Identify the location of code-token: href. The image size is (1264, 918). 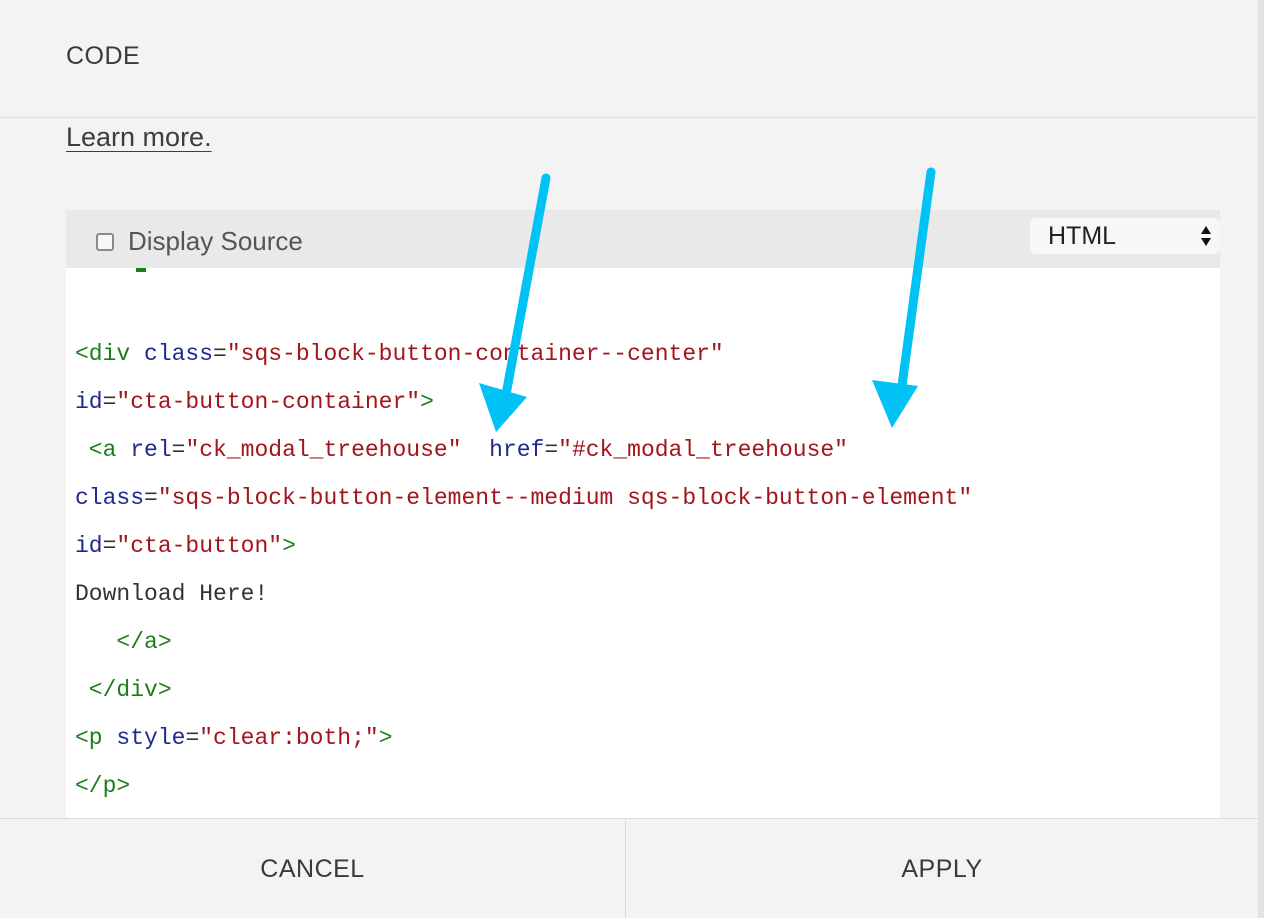
(517, 450).